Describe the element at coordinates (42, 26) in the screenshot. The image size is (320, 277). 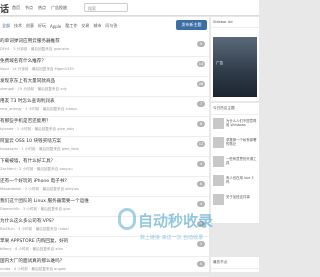
I see `tab-play: 好玩` at that location.